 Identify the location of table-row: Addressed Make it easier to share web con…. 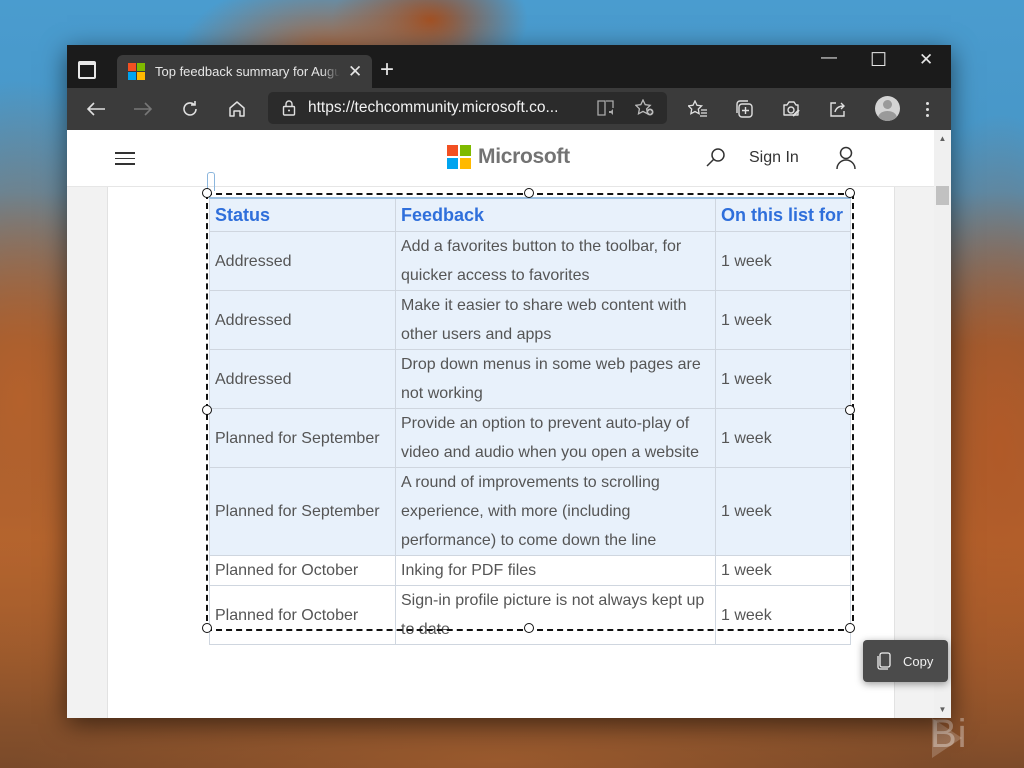
(530, 320).